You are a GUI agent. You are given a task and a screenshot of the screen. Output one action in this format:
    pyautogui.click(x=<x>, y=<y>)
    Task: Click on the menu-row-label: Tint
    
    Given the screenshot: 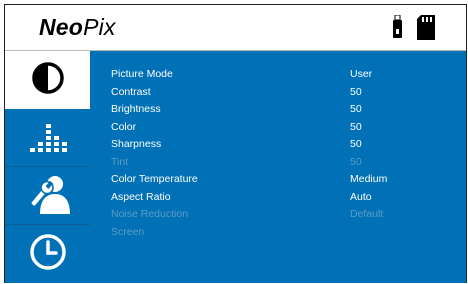 What is the action you would take?
    pyautogui.click(x=120, y=162)
    